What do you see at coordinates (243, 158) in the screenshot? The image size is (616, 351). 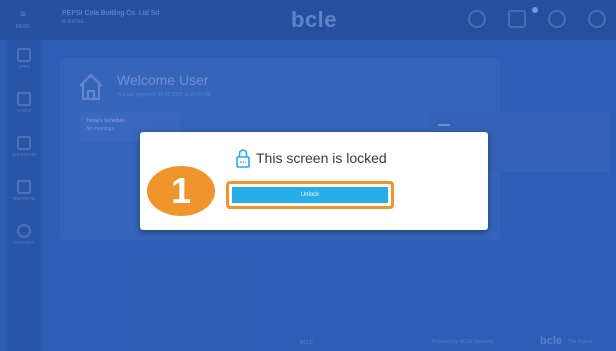 I see `lock-icon` at bounding box center [243, 158].